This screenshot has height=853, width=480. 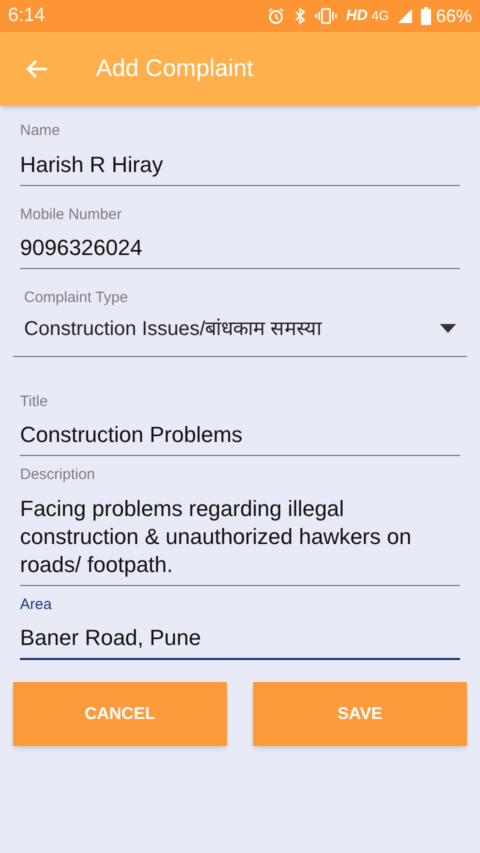 What do you see at coordinates (76, 298) in the screenshot?
I see `field-label: Complaint Type` at bounding box center [76, 298].